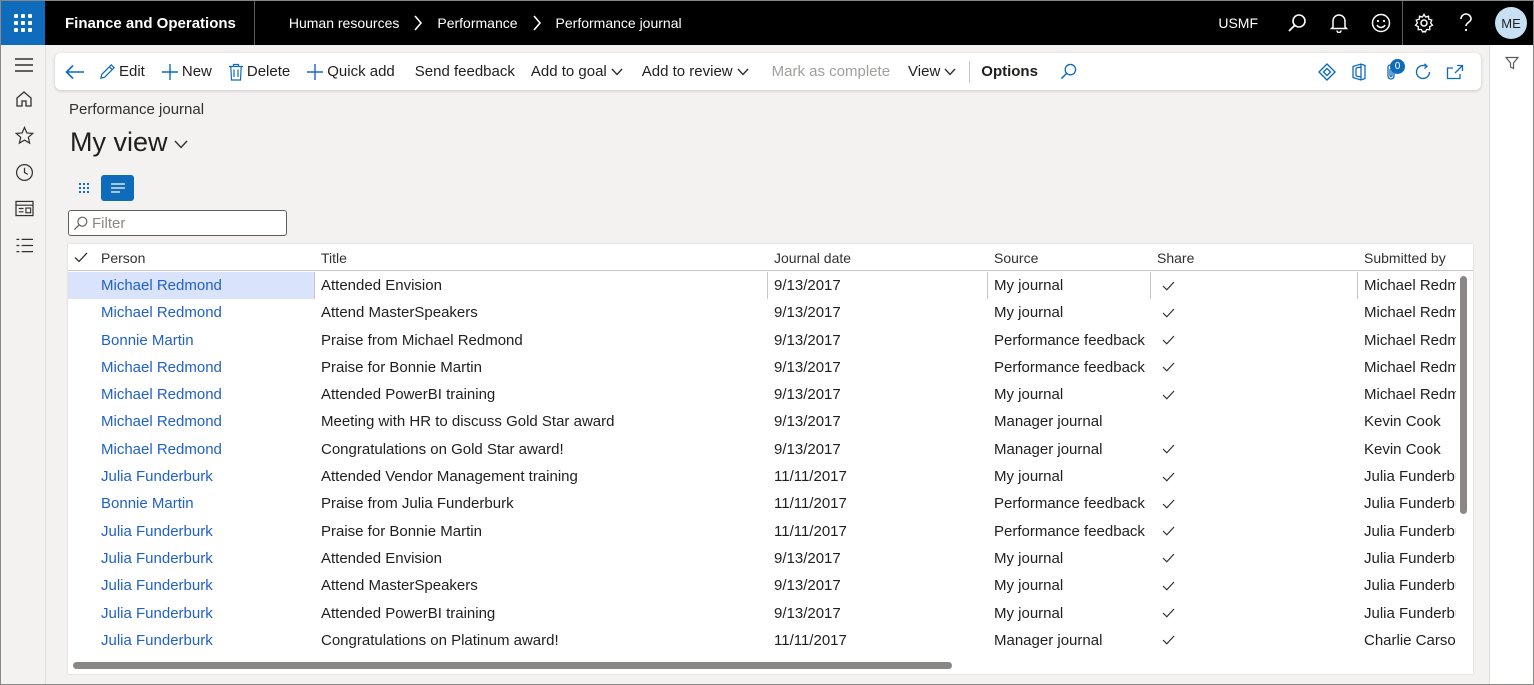  I want to click on column-header-share: Share, so click(1175, 257).